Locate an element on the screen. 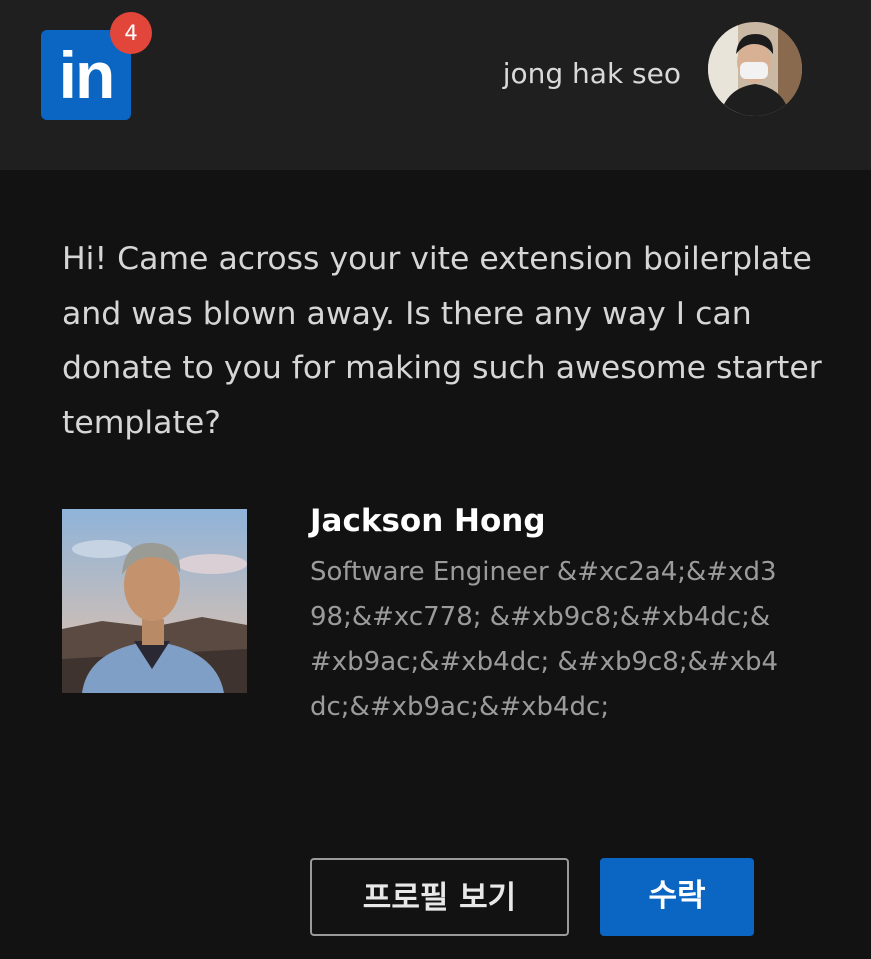 Image resolution: width=871 pixels, height=959 pixels. sender-profile-photo is located at coordinates (154, 601).